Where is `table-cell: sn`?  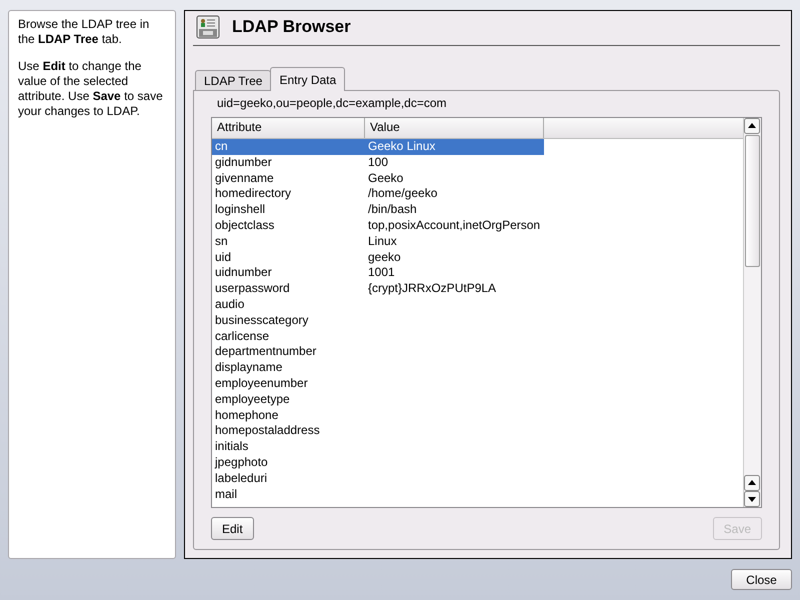 table-cell: sn is located at coordinates (288, 242).